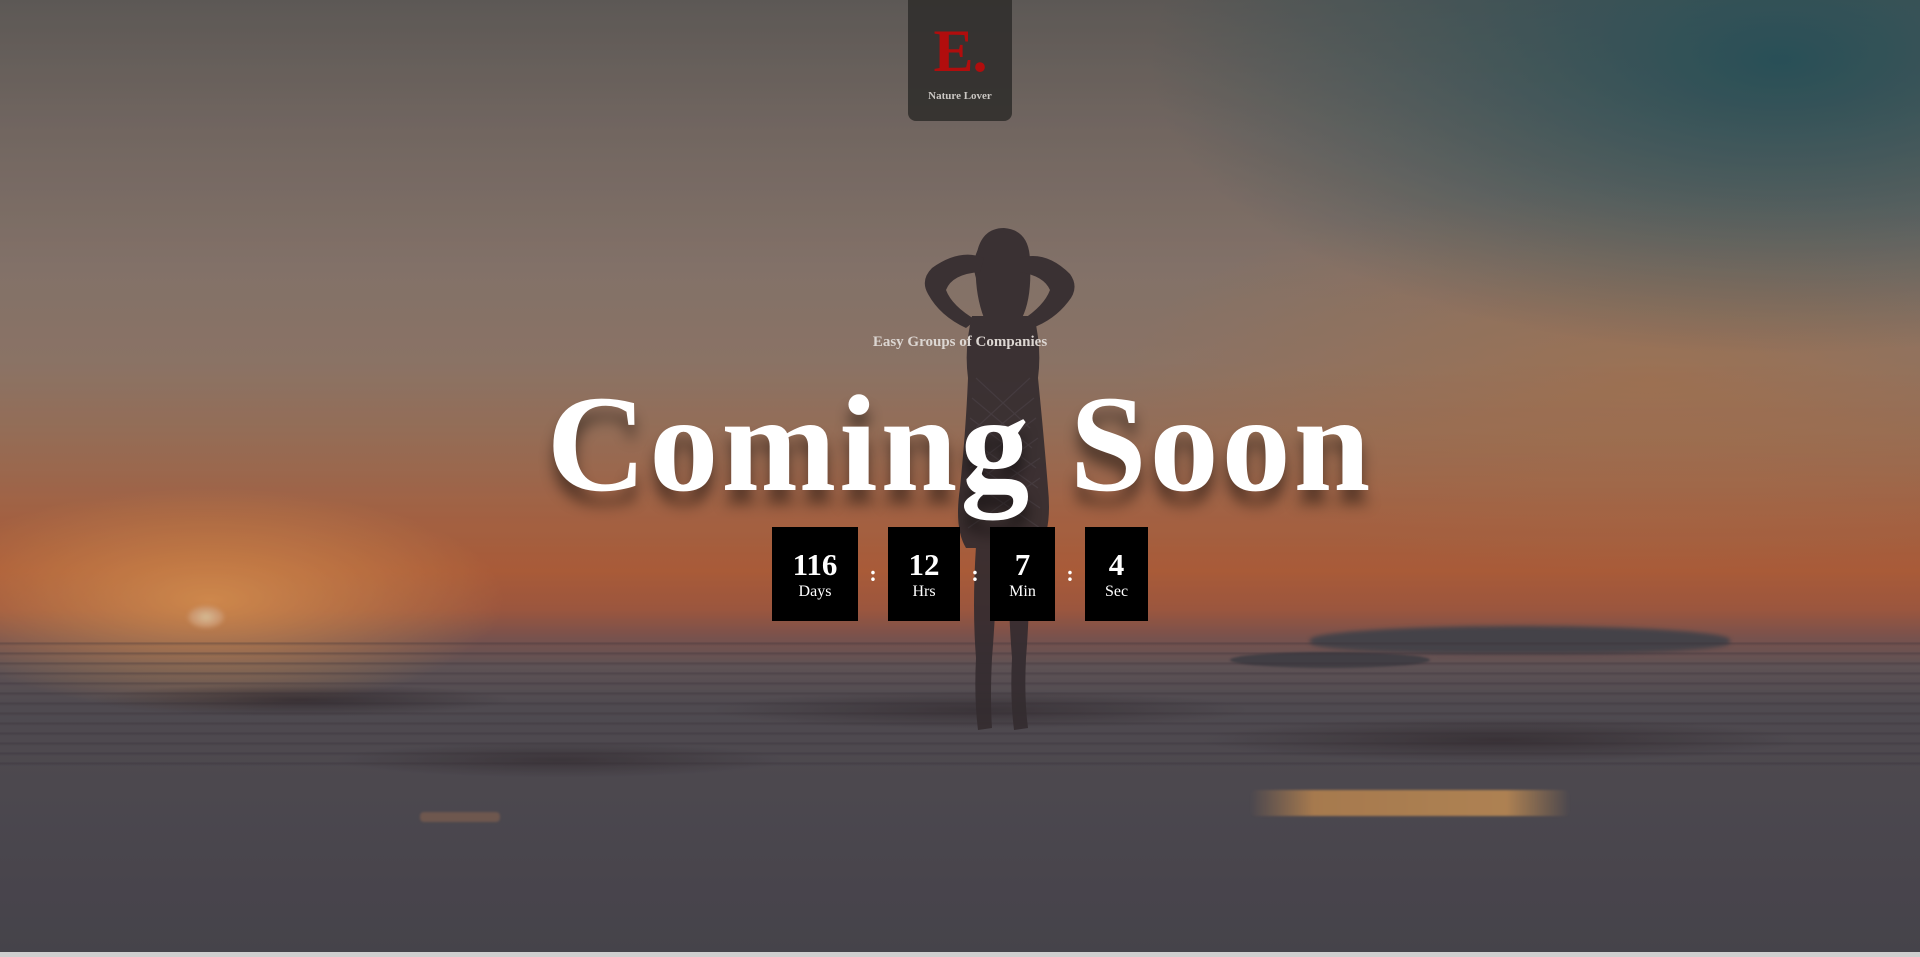  Describe the element at coordinates (1022, 591) in the screenshot. I see `countdown-minutes-label: Min` at that location.